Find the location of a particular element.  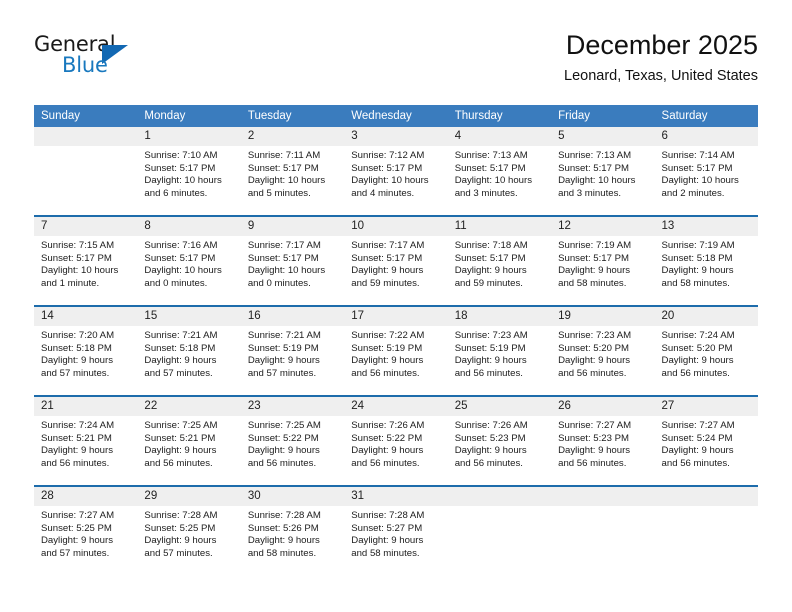

daylight-text-line2: and 1 minute. is located at coordinates (70, 283).